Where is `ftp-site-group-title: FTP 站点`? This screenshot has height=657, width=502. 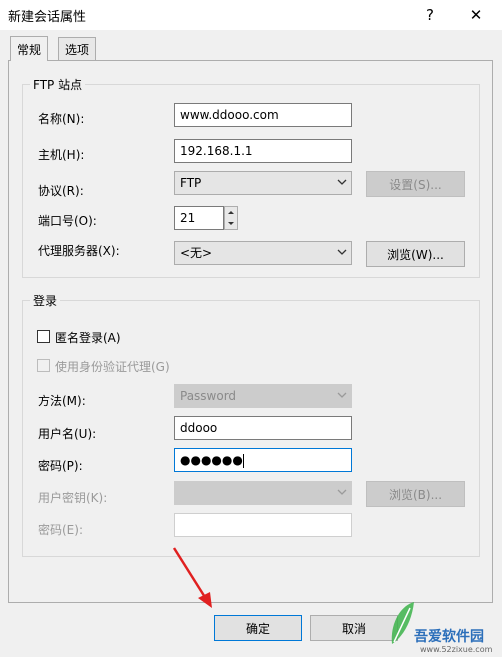
ftp-site-group-title: FTP 站点 is located at coordinates (58, 84).